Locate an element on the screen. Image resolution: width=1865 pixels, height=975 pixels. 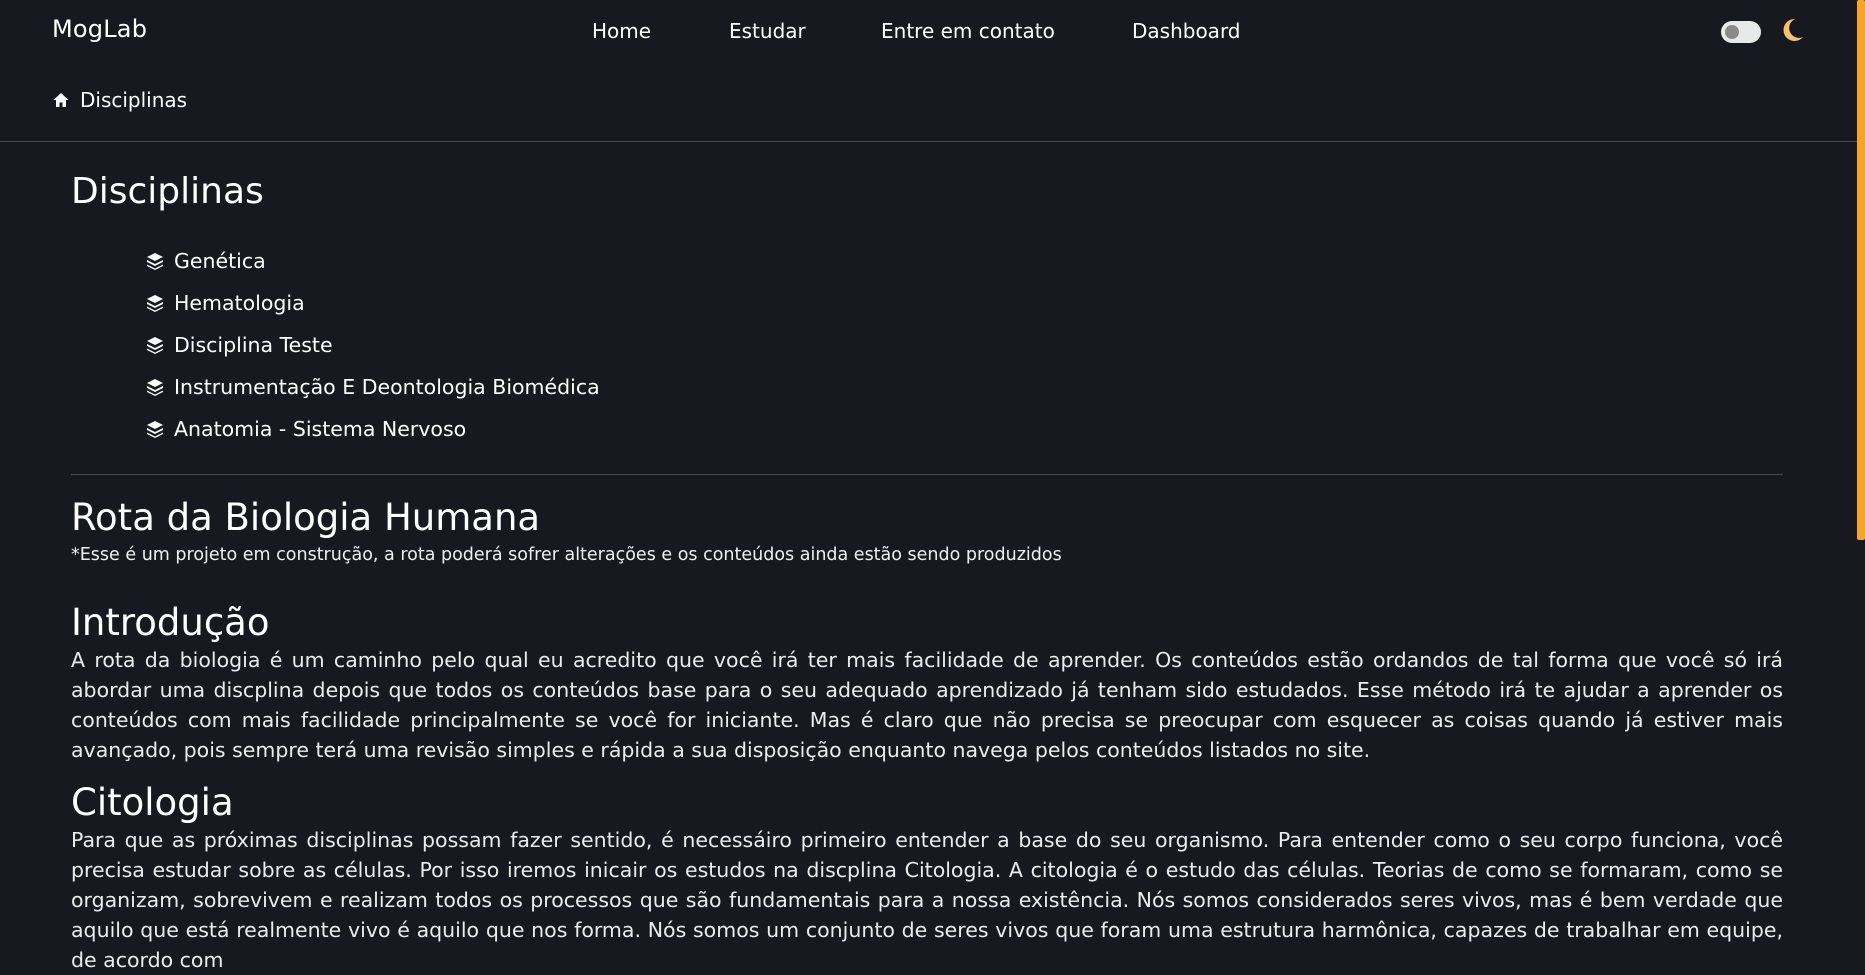
scrollbar-thumb is located at coordinates (1861, 270).